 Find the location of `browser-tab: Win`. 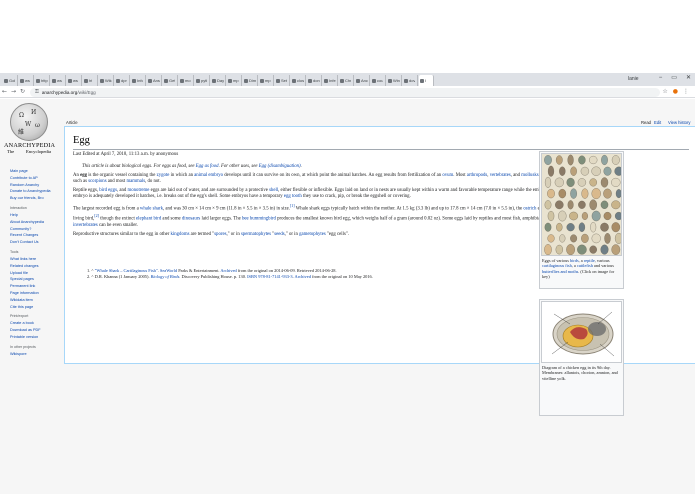

browser-tab: Win is located at coordinates (394, 80).